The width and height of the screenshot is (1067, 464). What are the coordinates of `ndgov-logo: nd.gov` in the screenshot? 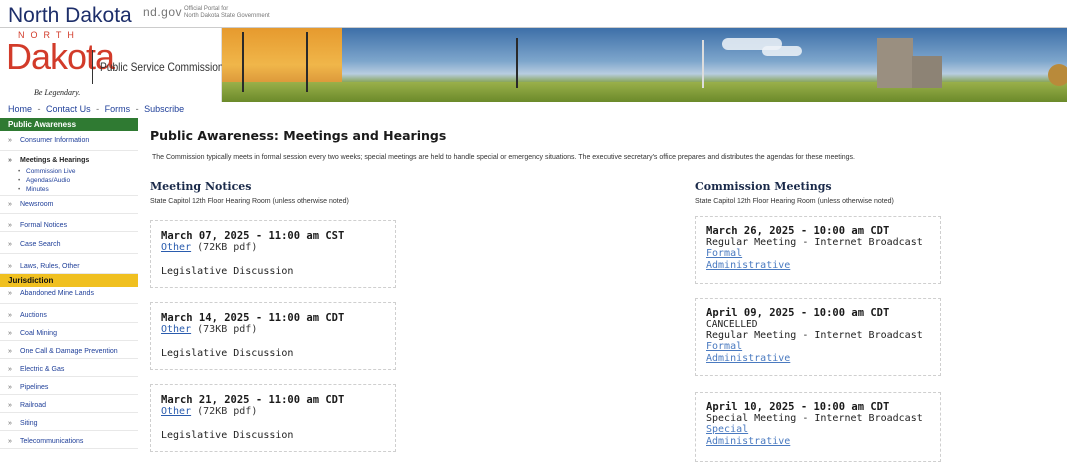 It's located at (162, 12).